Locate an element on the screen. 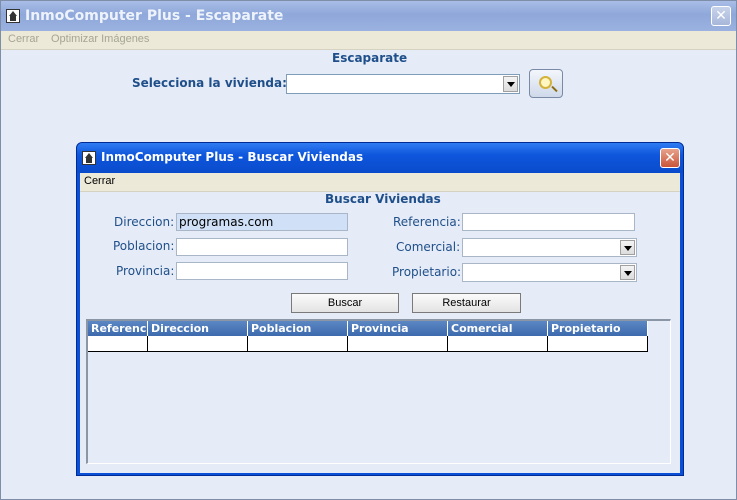  column-header-direccion: Direccion is located at coordinates (198, 328).